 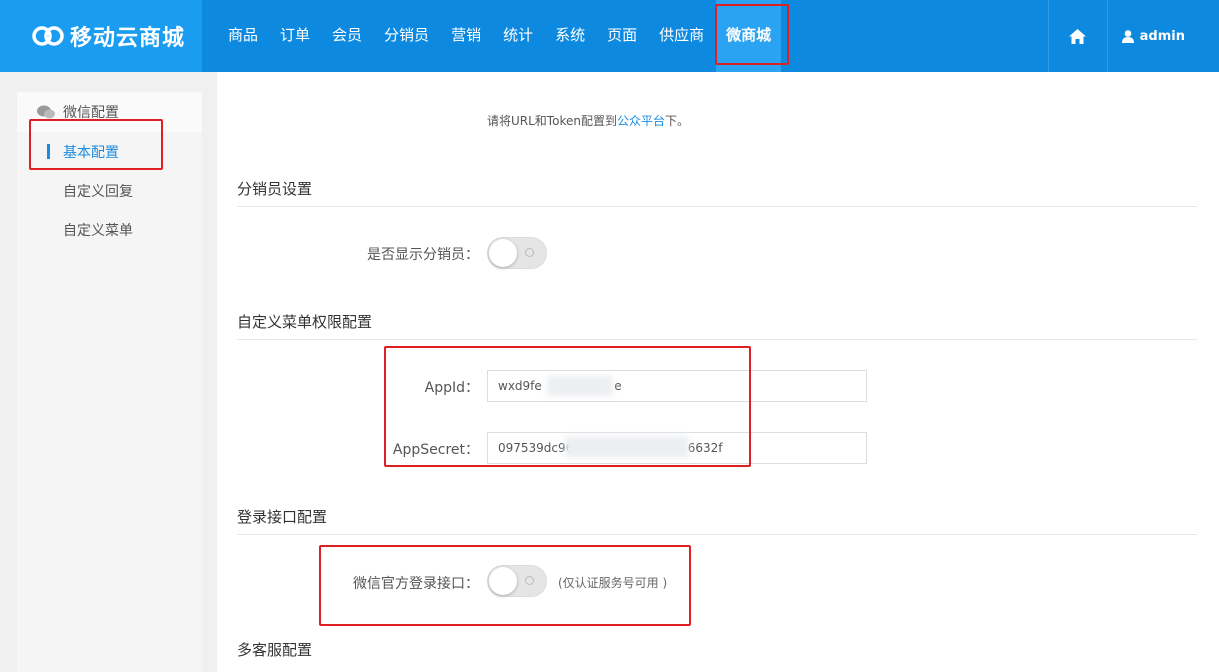 I want to click on notice-text: 请将URL和Token配置到, so click(x=552, y=121).